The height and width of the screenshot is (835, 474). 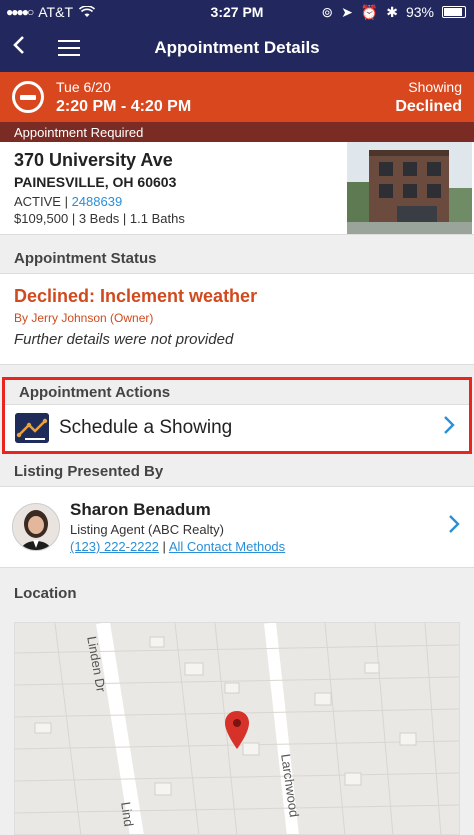 I want to click on nav-bar: Appointment Details, so click(x=237, y=48).